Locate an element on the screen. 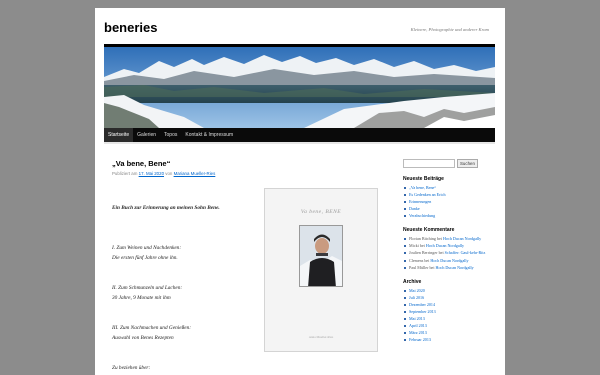  book-cover-photo is located at coordinates (321, 256).